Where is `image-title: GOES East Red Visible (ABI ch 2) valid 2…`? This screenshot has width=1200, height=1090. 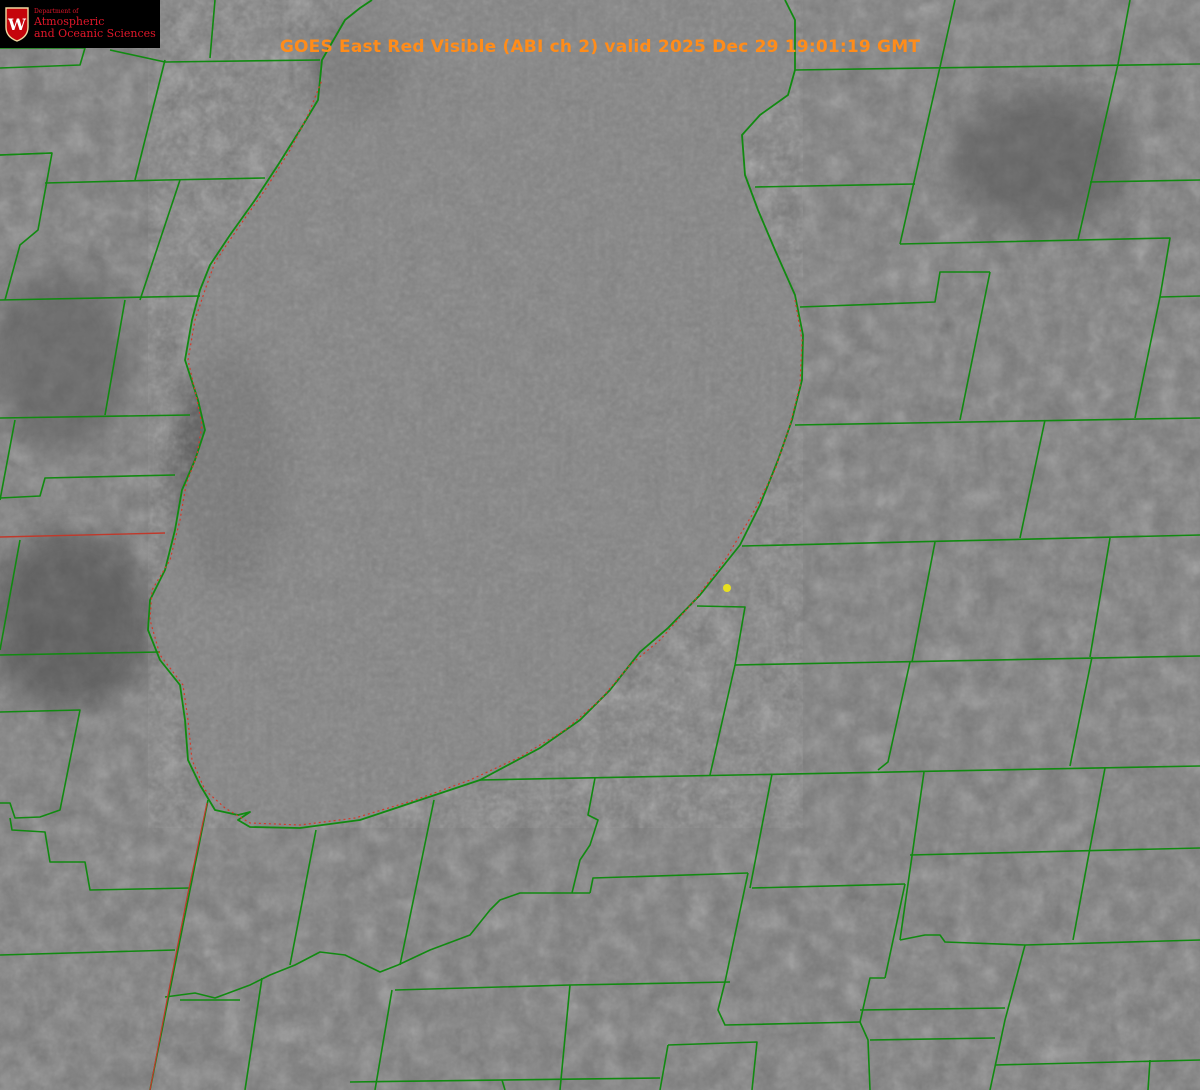
image-title: GOES East Red Visible (ABI ch 2) valid 2… is located at coordinates (600, 47).